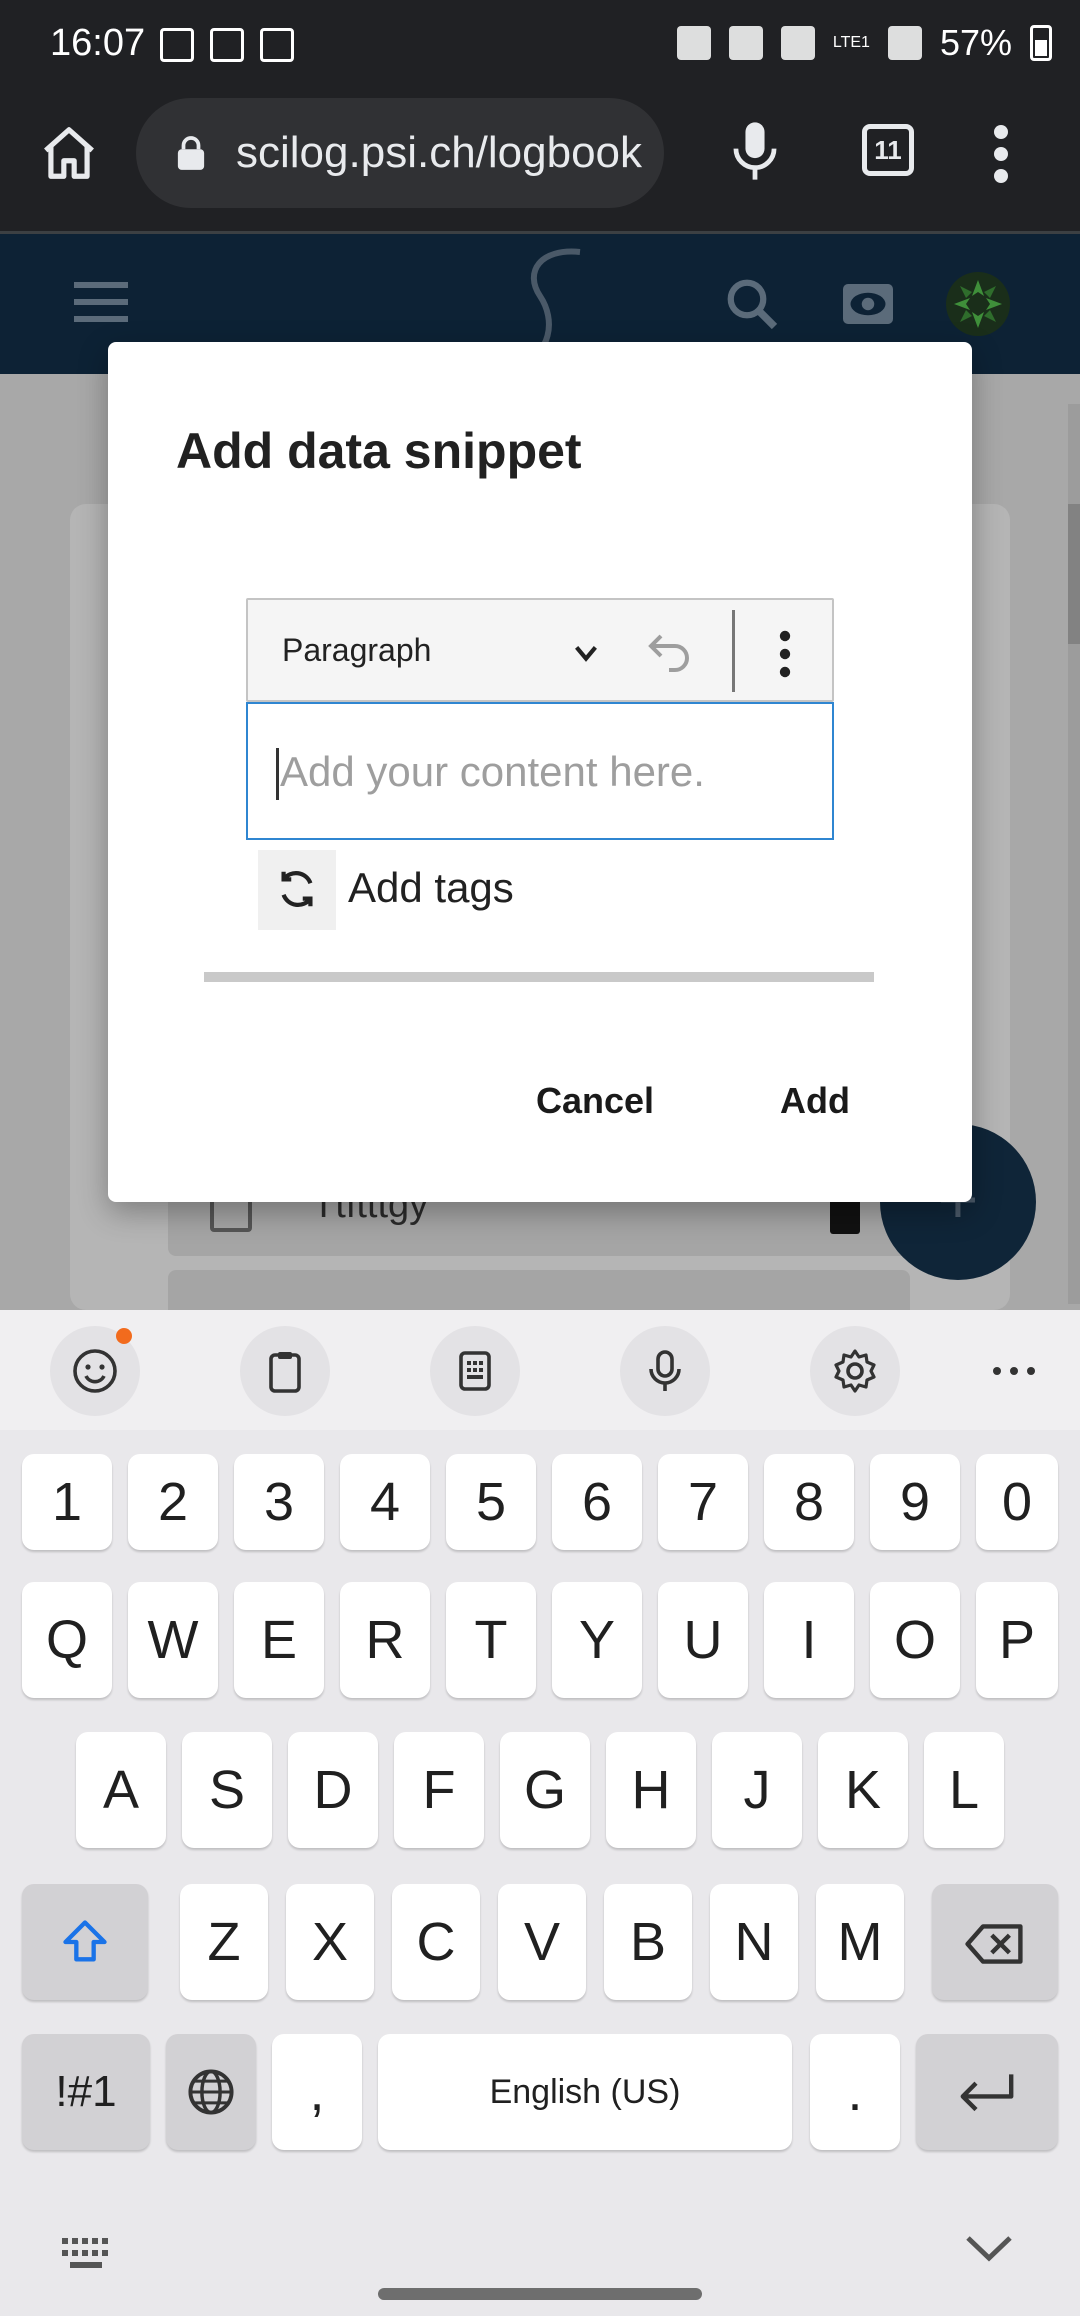  What do you see at coordinates (1001, 154) in the screenshot?
I see `browser-menu-icon` at bounding box center [1001, 154].